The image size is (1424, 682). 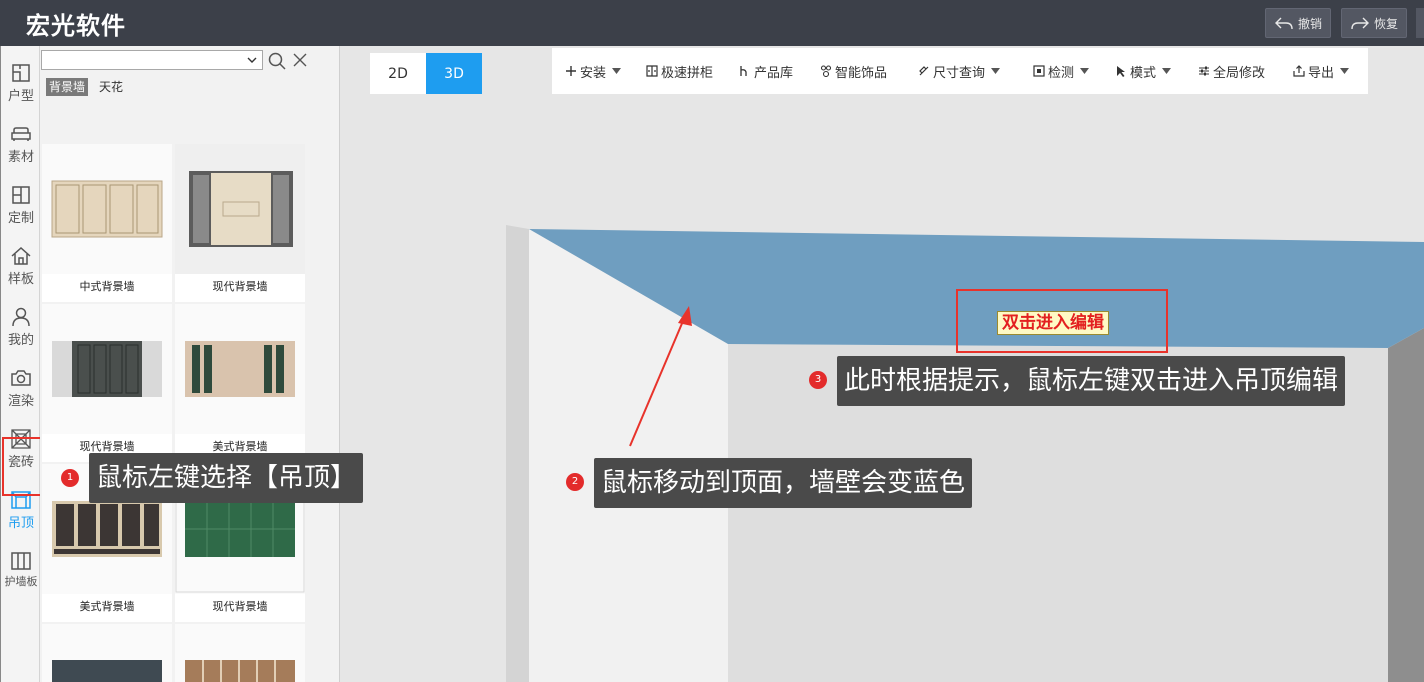 What do you see at coordinates (687, 73) in the screenshot?
I see `tool-label: 极速拼柜` at bounding box center [687, 73].